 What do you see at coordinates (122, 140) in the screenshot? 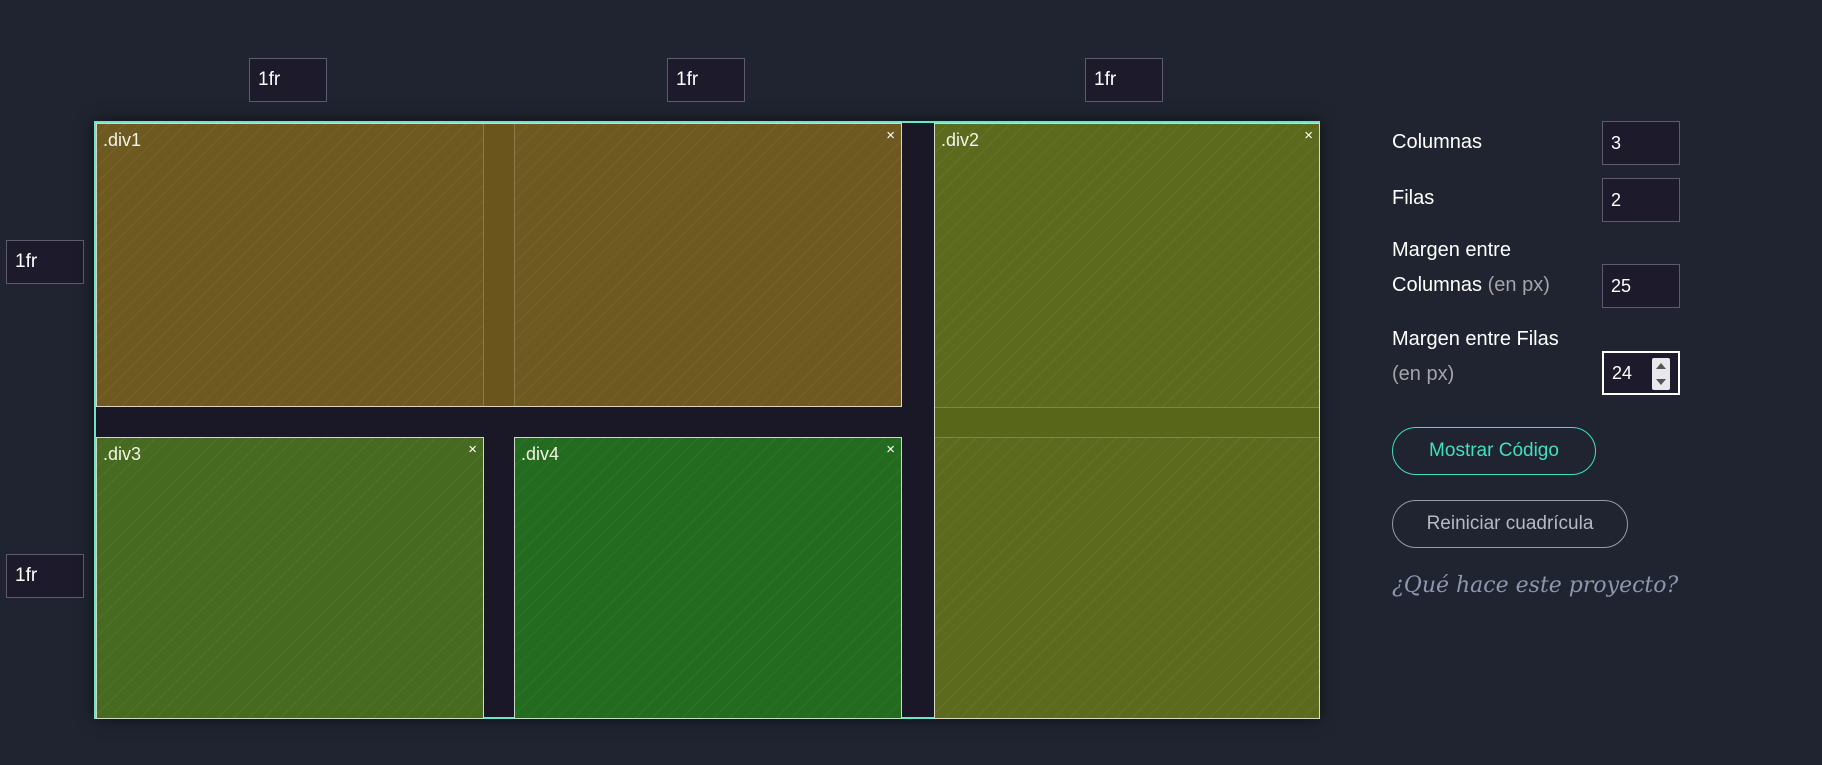
I see `item-label: .div1` at bounding box center [122, 140].